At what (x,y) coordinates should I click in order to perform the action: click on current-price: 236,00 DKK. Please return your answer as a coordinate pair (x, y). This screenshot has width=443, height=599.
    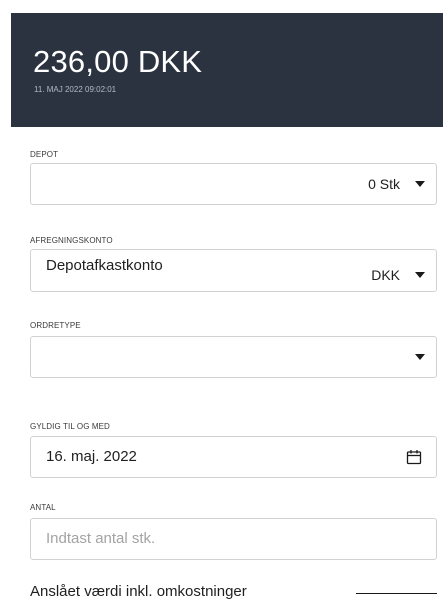
    Looking at the image, I should click on (118, 61).